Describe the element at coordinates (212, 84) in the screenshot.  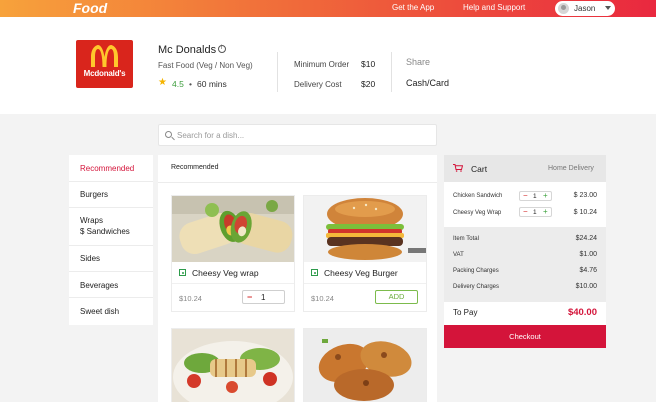
I see `delivery-time: 60 mins` at that location.